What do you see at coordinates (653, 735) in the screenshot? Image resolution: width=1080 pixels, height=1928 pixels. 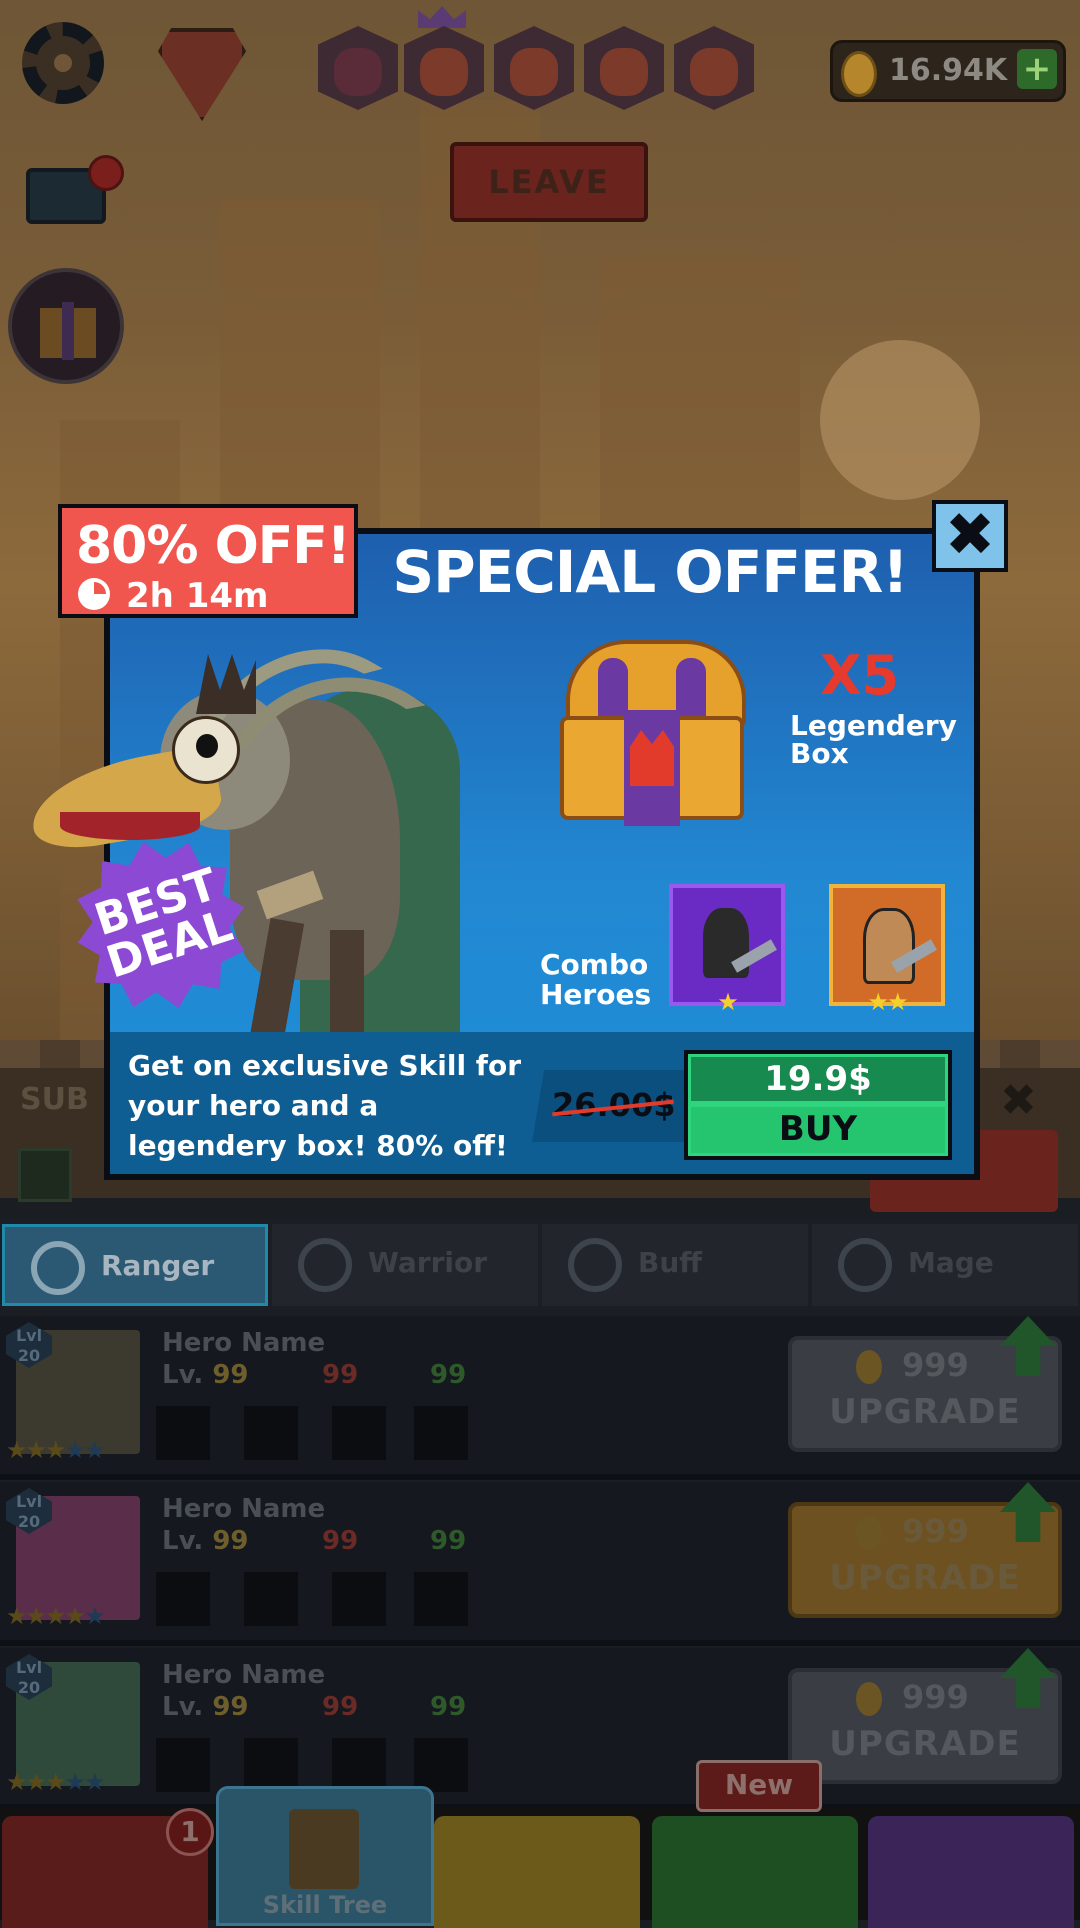 I see `legendary-chest-icon` at bounding box center [653, 735].